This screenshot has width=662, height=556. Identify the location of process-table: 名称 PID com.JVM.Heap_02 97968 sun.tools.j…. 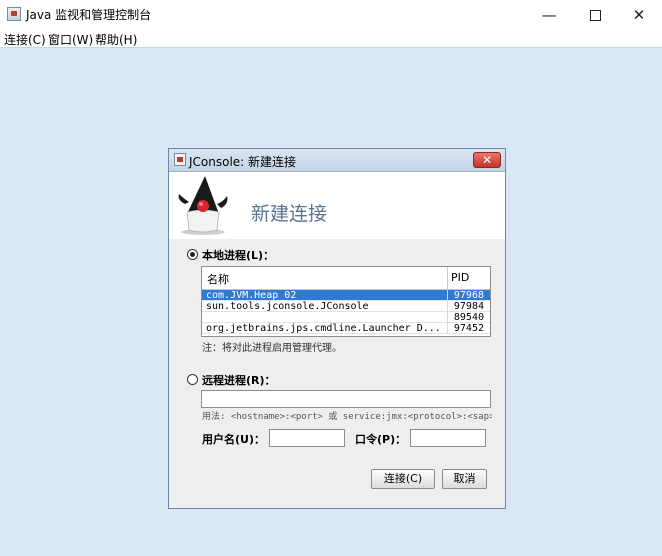
(346, 301).